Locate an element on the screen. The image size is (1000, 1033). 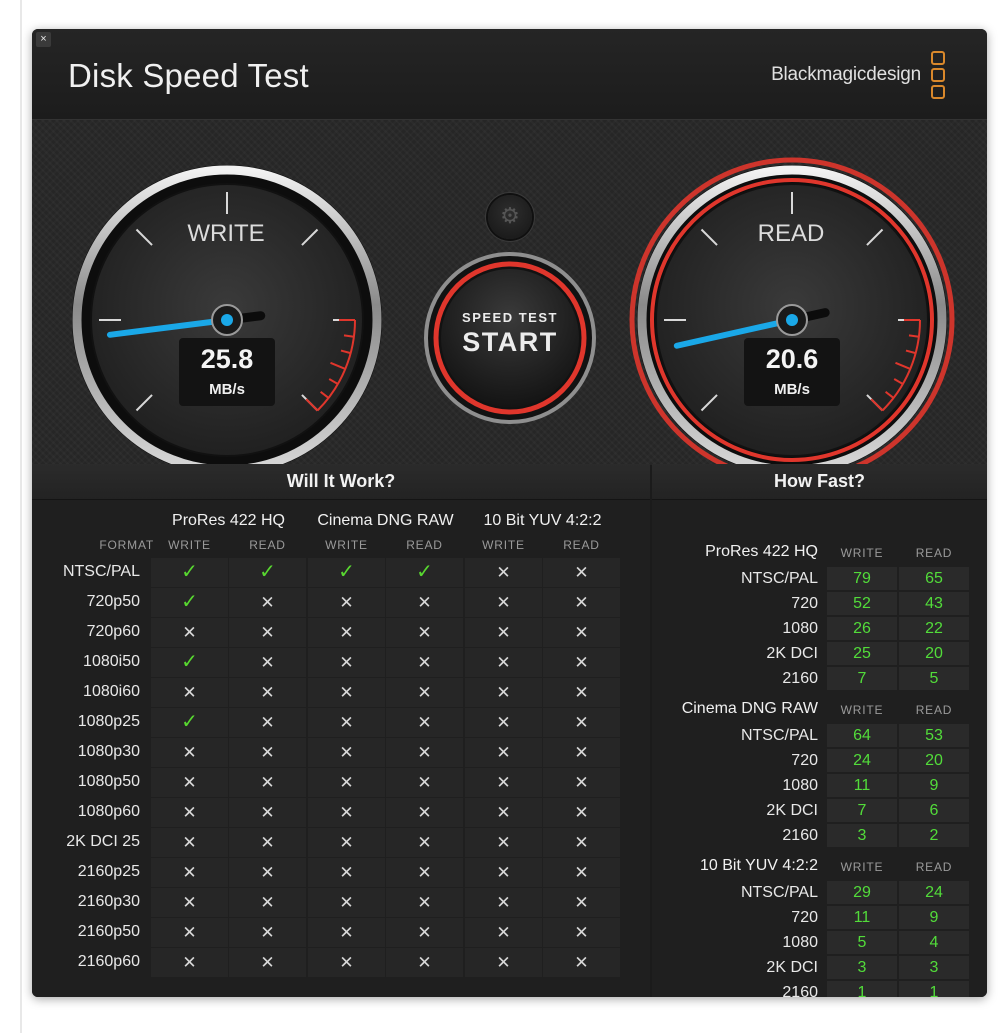
speed-group-title: 10 Bit YUV 4:2:2 is located at coordinates (759, 865).